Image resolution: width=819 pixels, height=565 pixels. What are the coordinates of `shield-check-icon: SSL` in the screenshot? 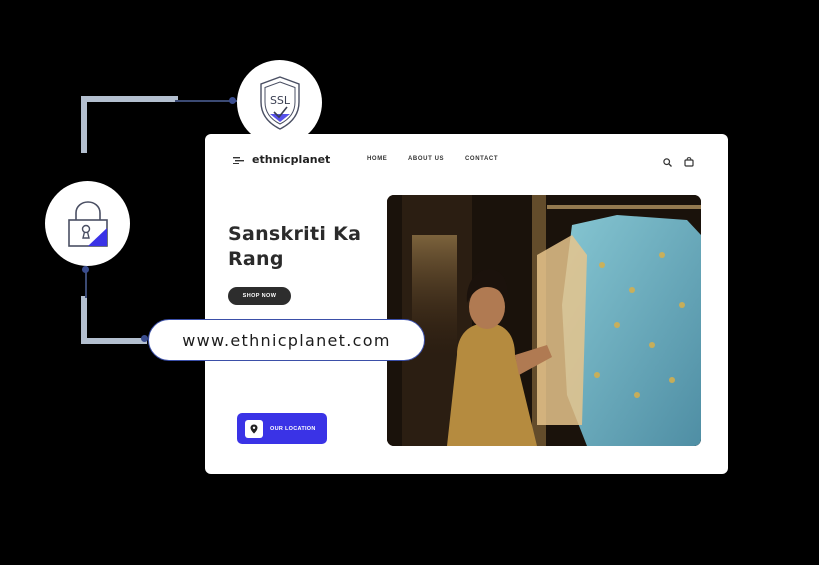 It's located at (279, 102).